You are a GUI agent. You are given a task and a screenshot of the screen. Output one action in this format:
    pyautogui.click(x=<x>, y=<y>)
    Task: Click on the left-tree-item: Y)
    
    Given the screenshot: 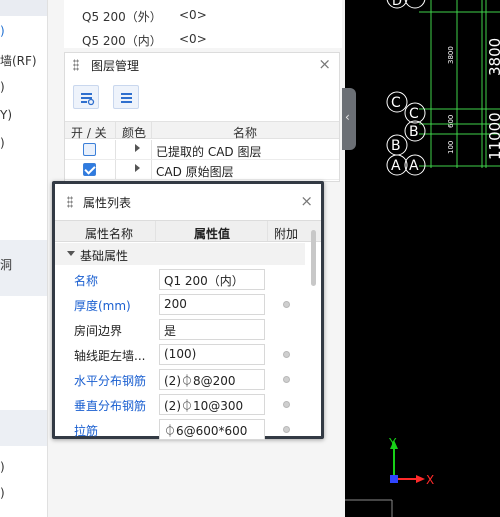 What is the action you would take?
    pyautogui.click(x=6, y=115)
    